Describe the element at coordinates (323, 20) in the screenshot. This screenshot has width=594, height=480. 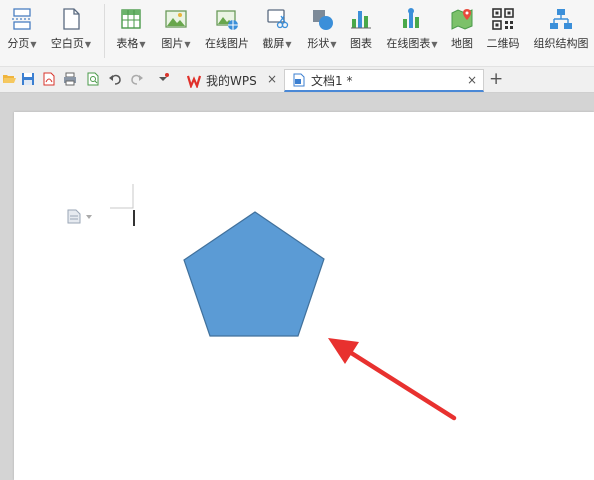
I see `shapes-icon` at that location.